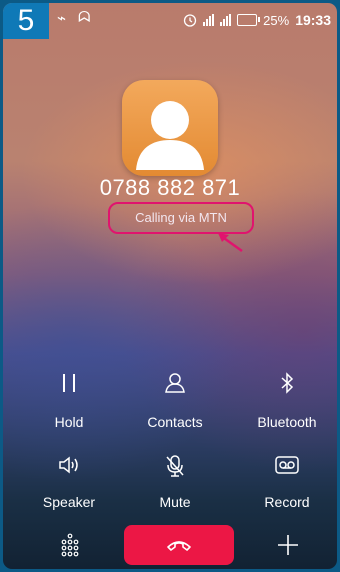  I want to click on bluetooth-button: Bluetooth, so click(287, 401).